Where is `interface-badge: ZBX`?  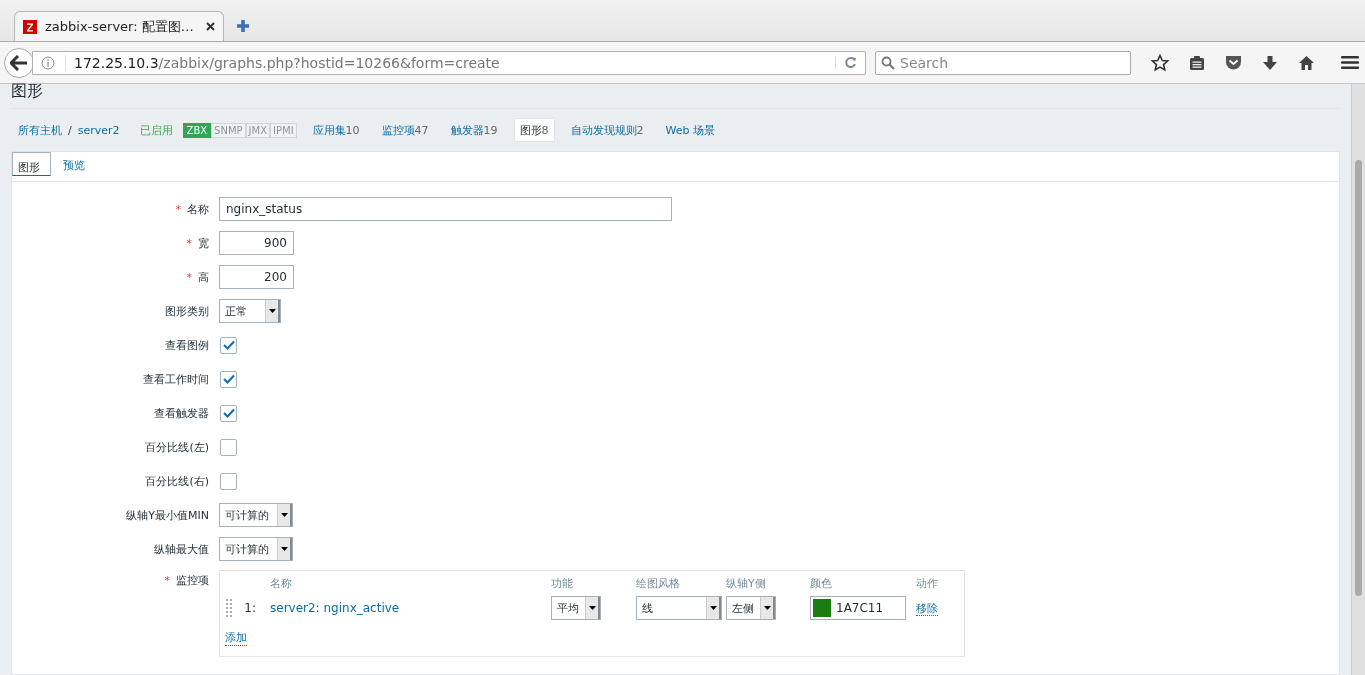 interface-badge: ZBX is located at coordinates (197, 130).